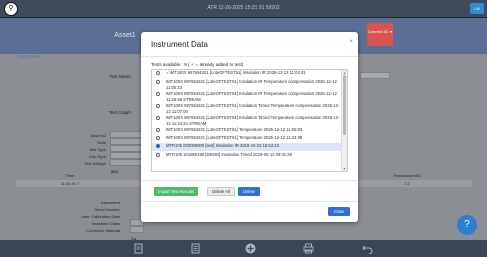 Image resolution: width=487 pixels, height=257 pixels. Describe the element at coordinates (97, 156) in the screenshot. I see `sub-type-label: Sub Type` at that location.